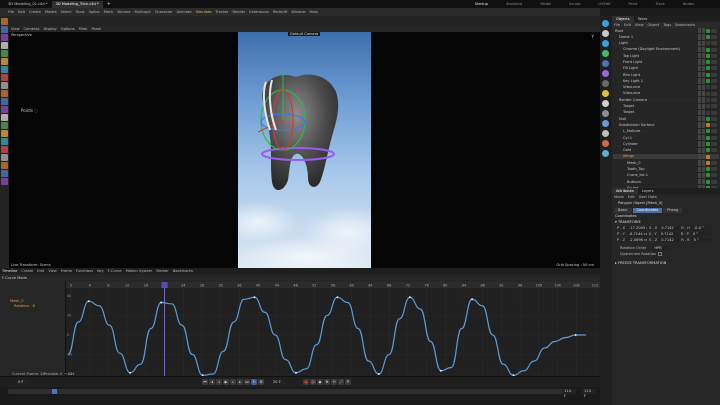 This screenshot has width=720, height=405. I want to click on prev-frame-button: ◃, so click(219, 382).